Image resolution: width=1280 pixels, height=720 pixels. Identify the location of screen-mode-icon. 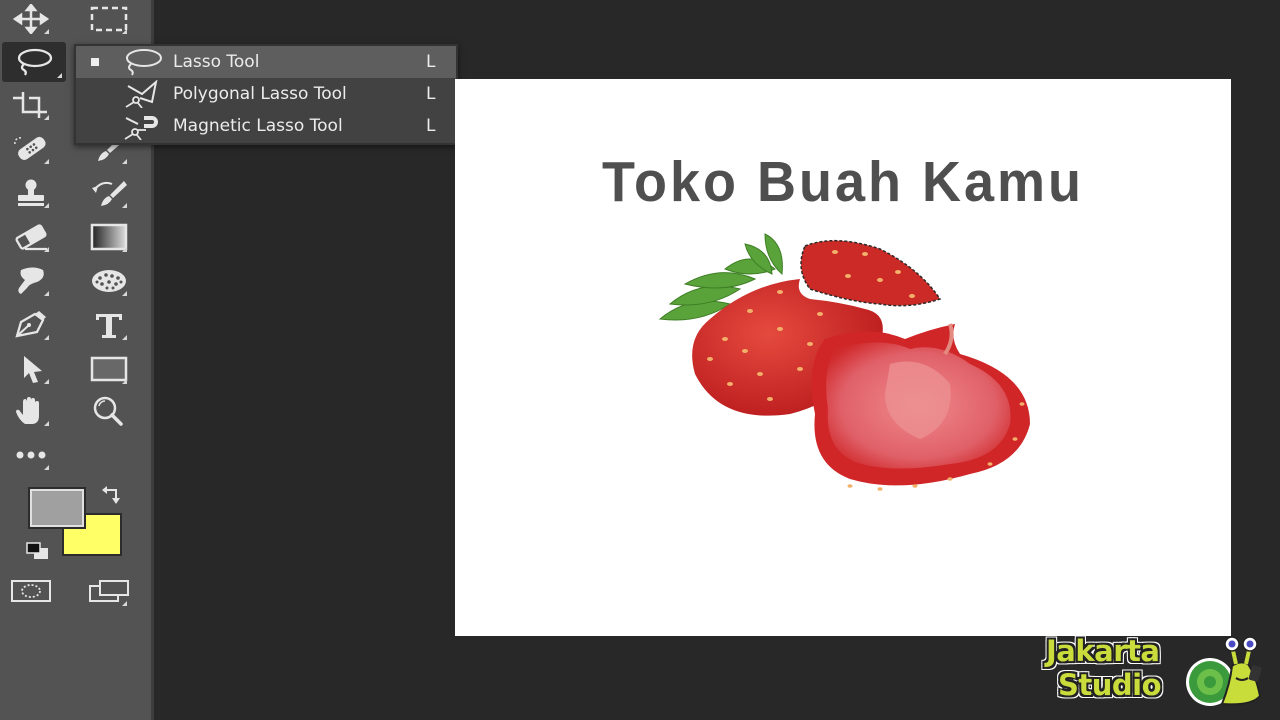
(109, 591).